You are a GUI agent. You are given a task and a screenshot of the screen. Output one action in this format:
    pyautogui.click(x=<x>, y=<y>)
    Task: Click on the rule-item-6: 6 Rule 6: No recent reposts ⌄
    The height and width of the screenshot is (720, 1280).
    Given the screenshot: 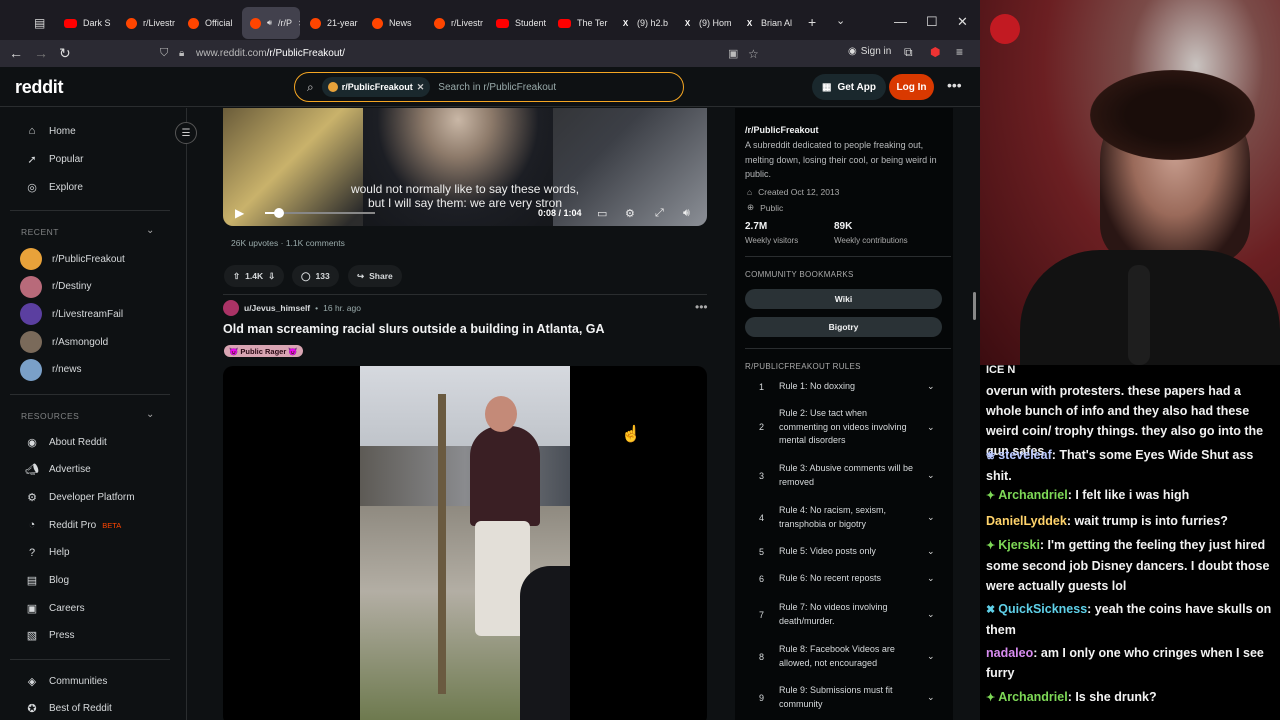 What is the action you would take?
    pyautogui.click(x=845, y=579)
    